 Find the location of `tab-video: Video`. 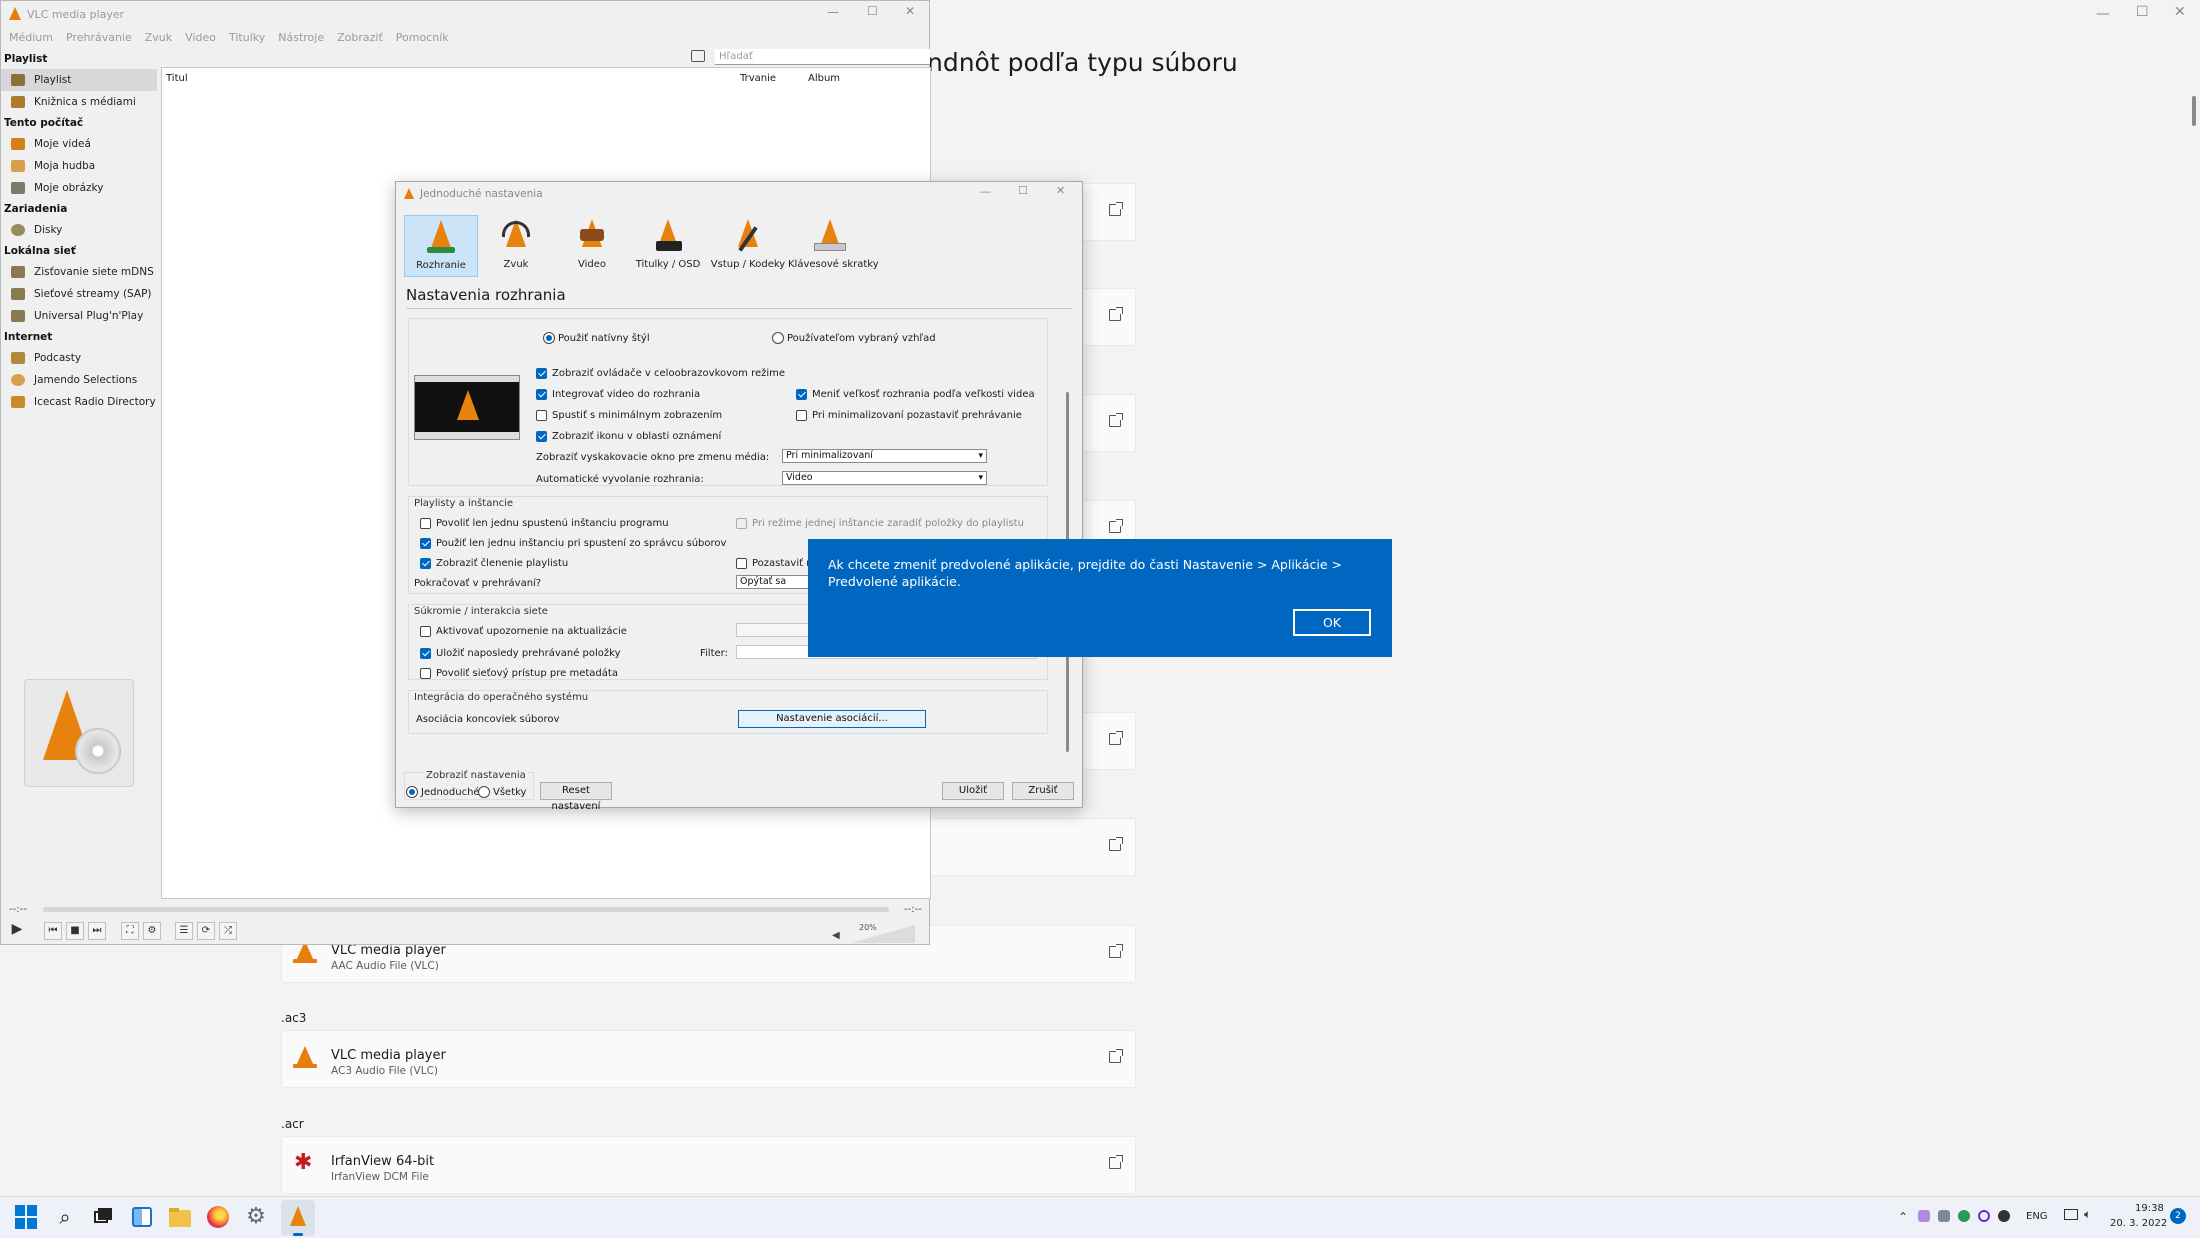

tab-video: Video is located at coordinates (592, 245).